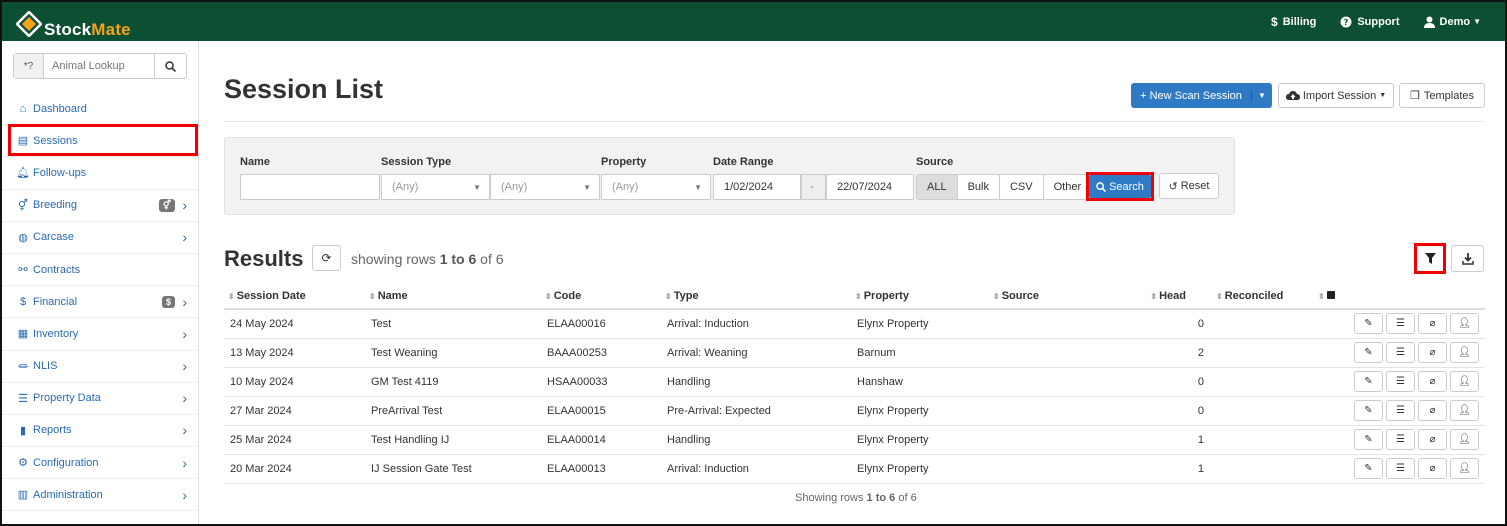 Image resolution: width=1507 pixels, height=526 pixels. Describe the element at coordinates (100, 302) in the screenshot. I see `sidebar-item-financial: $ Financial $ ›` at that location.